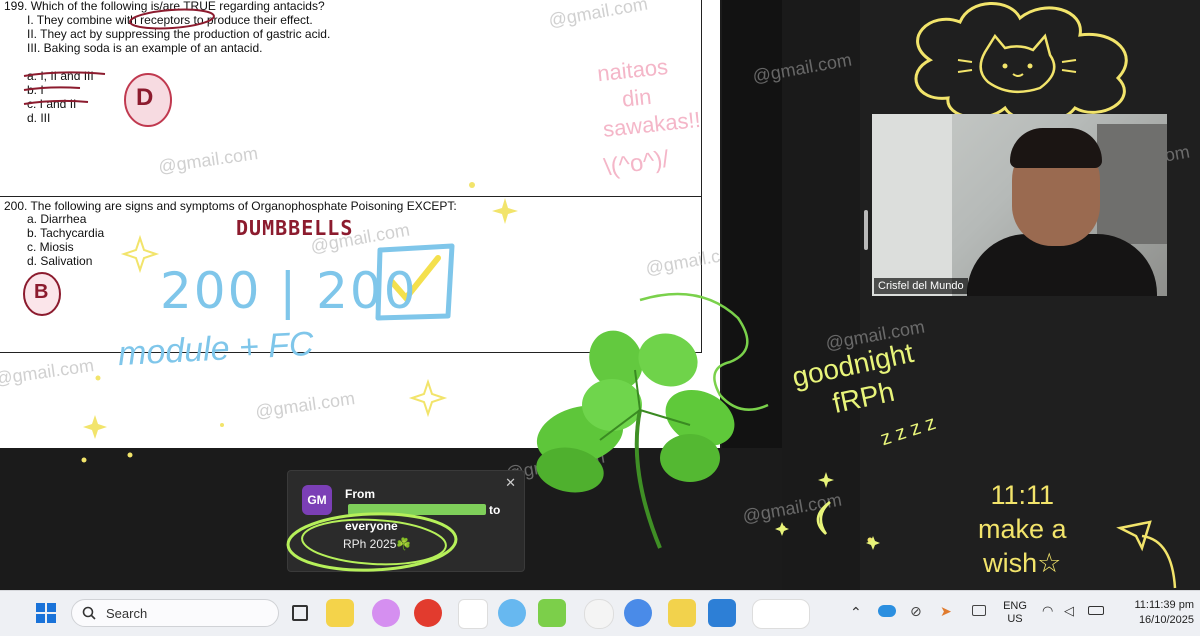 The height and width of the screenshot is (636, 1200). I want to click on panel-resize-handle, so click(866, 230).